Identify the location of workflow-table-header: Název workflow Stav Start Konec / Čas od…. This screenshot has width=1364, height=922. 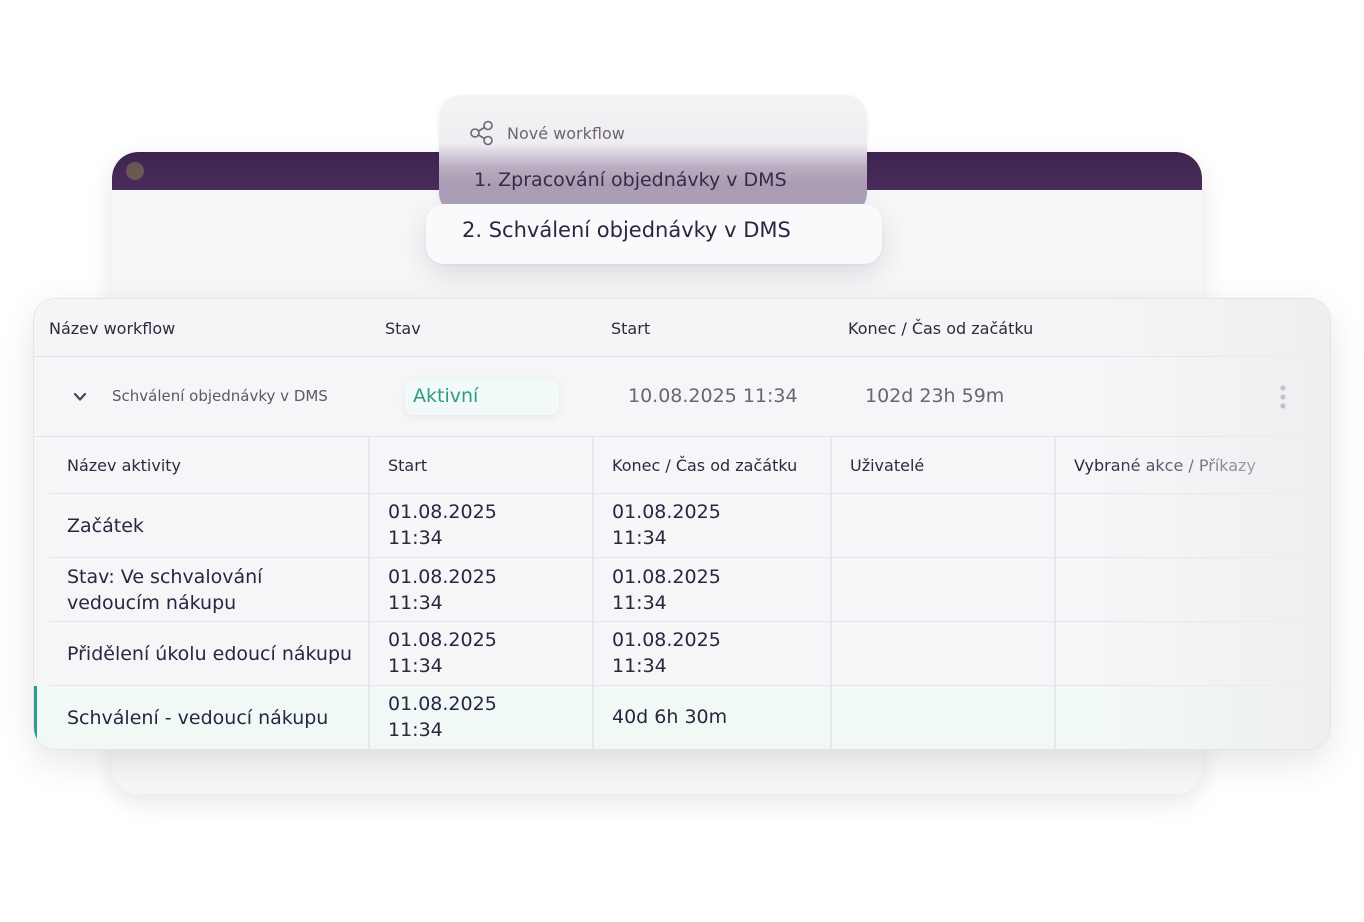
(682, 328).